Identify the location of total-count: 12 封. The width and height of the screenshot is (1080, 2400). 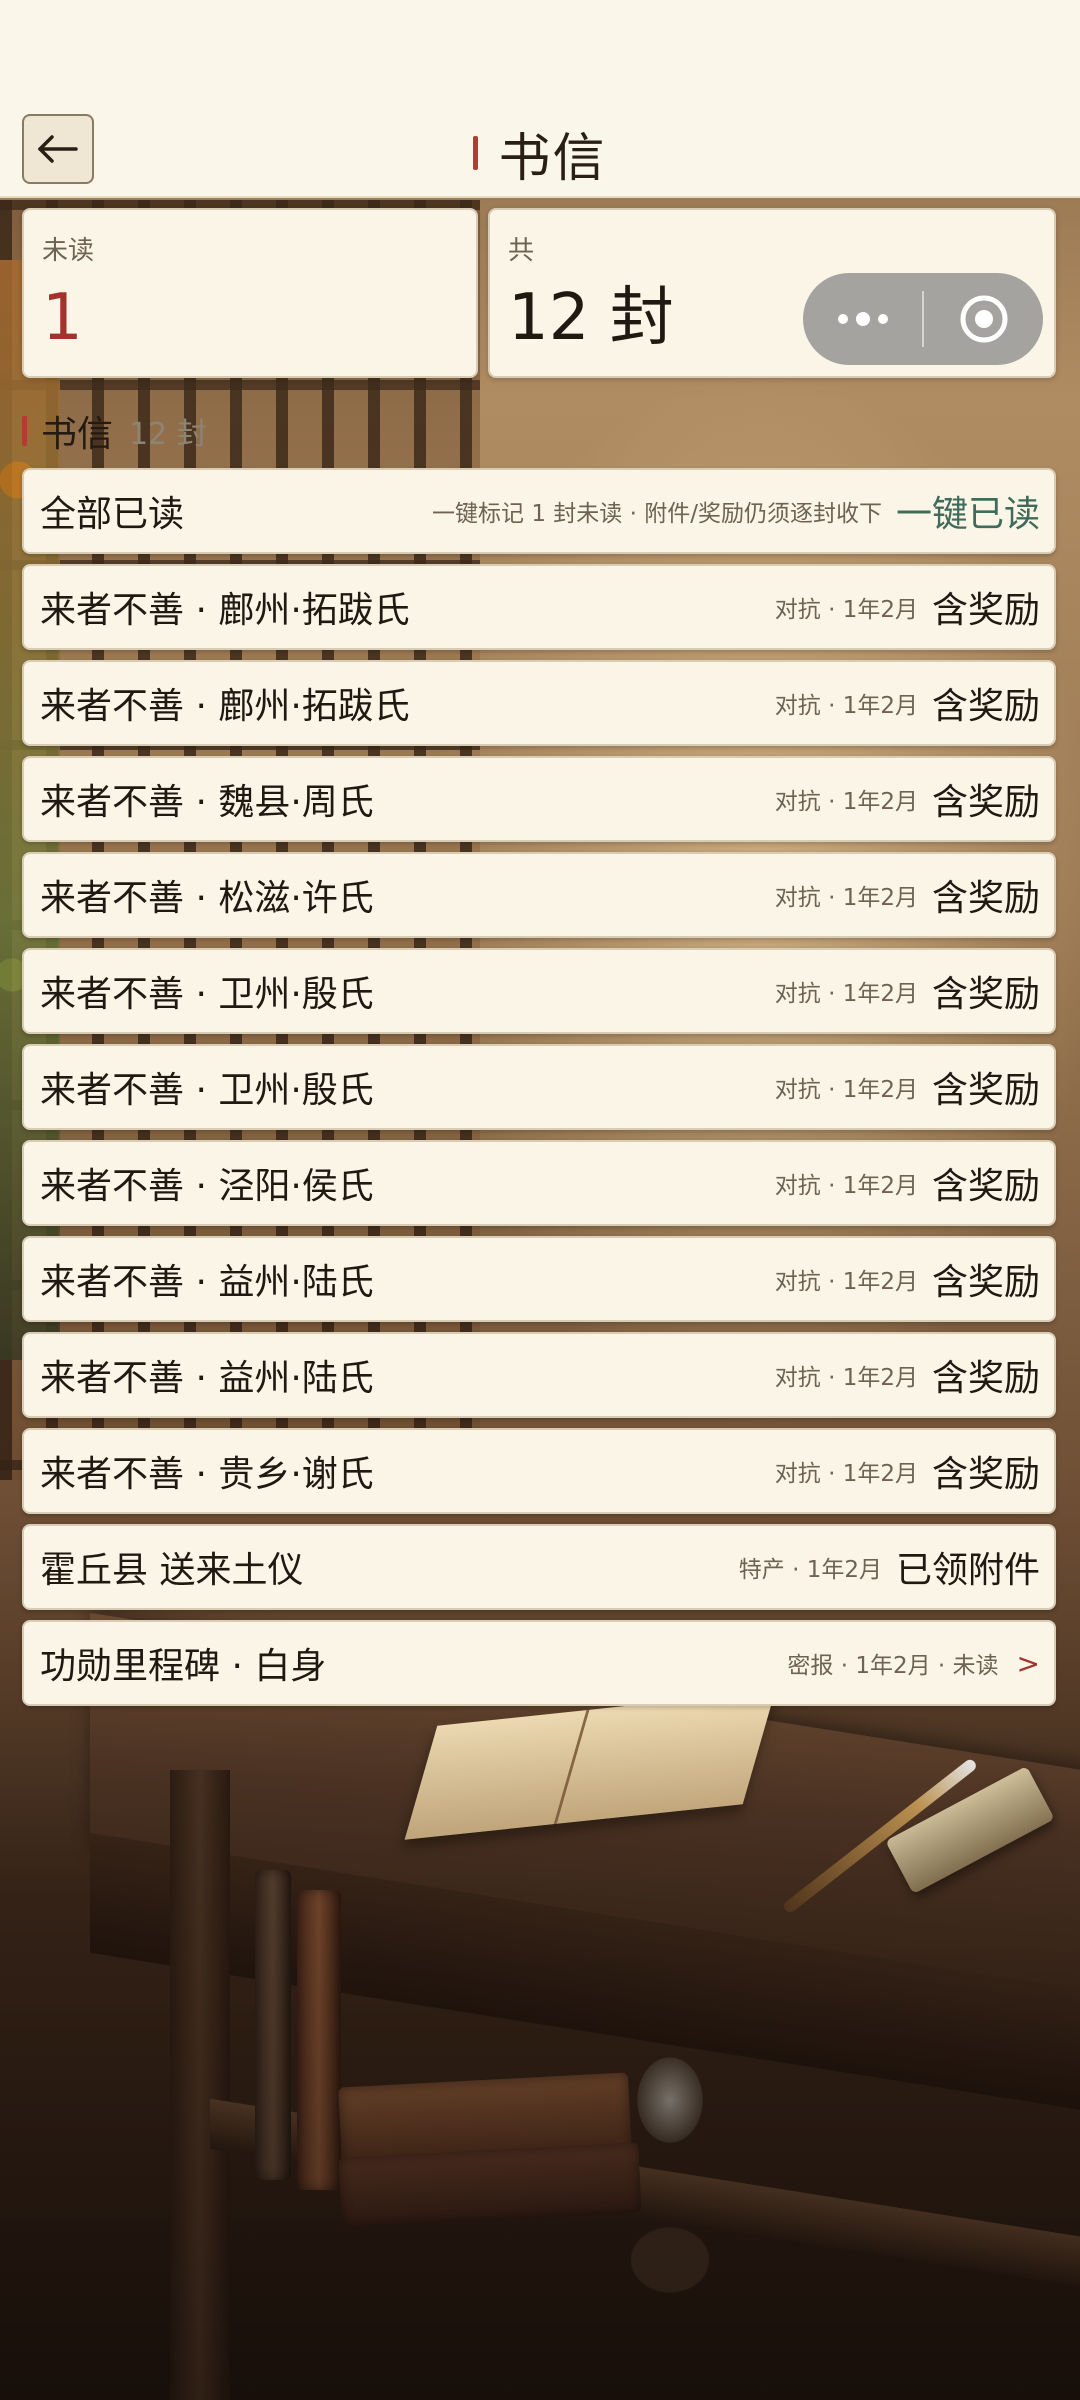
(591, 318).